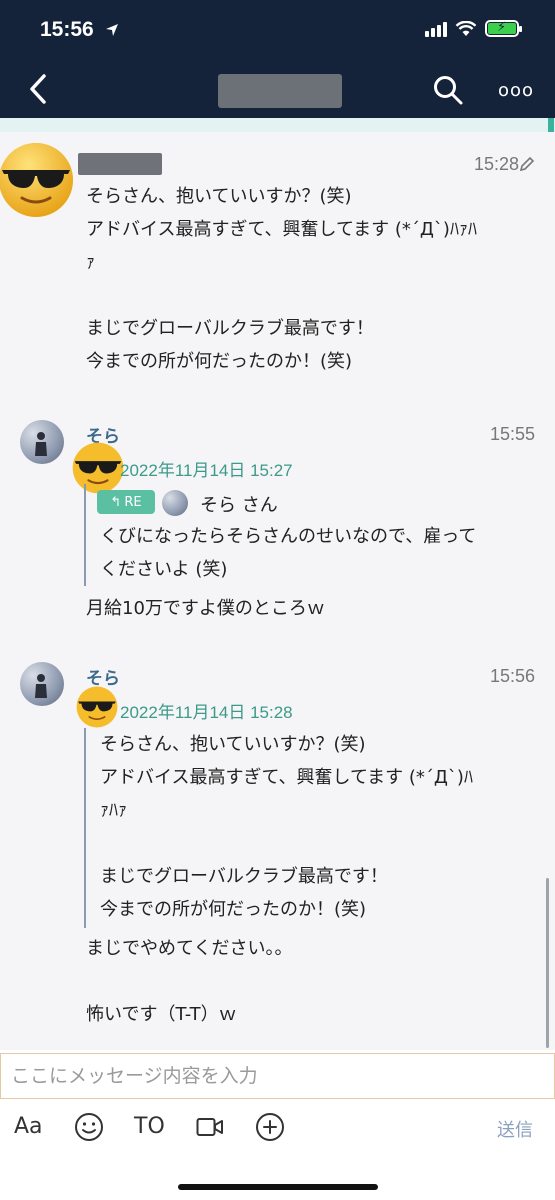  Describe the element at coordinates (503, 28) in the screenshot. I see `battery-icon: ⚡` at that location.